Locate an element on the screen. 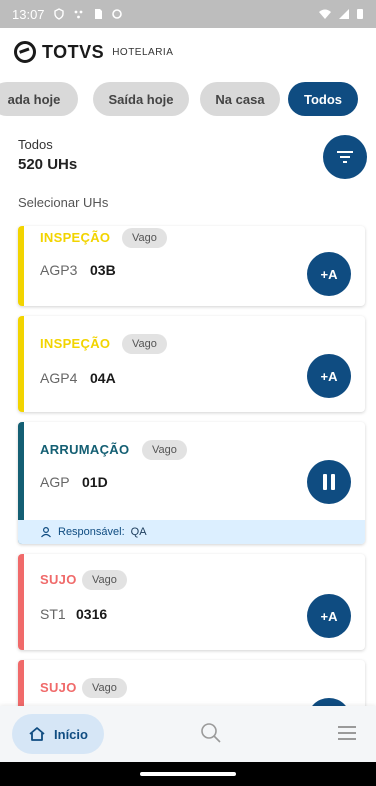  summary-label: Todos is located at coordinates (35, 144).